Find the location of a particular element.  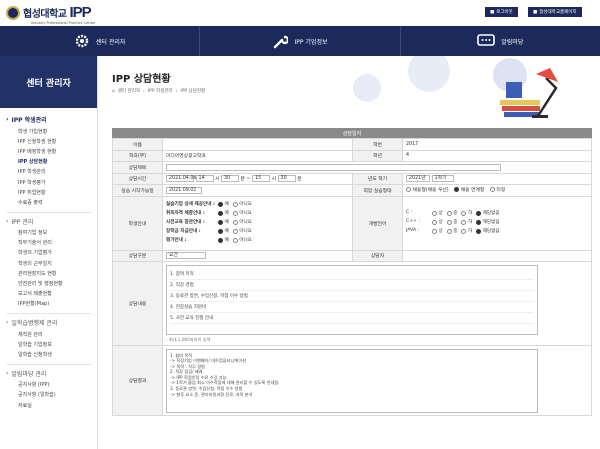

sidebar-item: 공지사항 (일학습) is located at coordinates (51, 395).